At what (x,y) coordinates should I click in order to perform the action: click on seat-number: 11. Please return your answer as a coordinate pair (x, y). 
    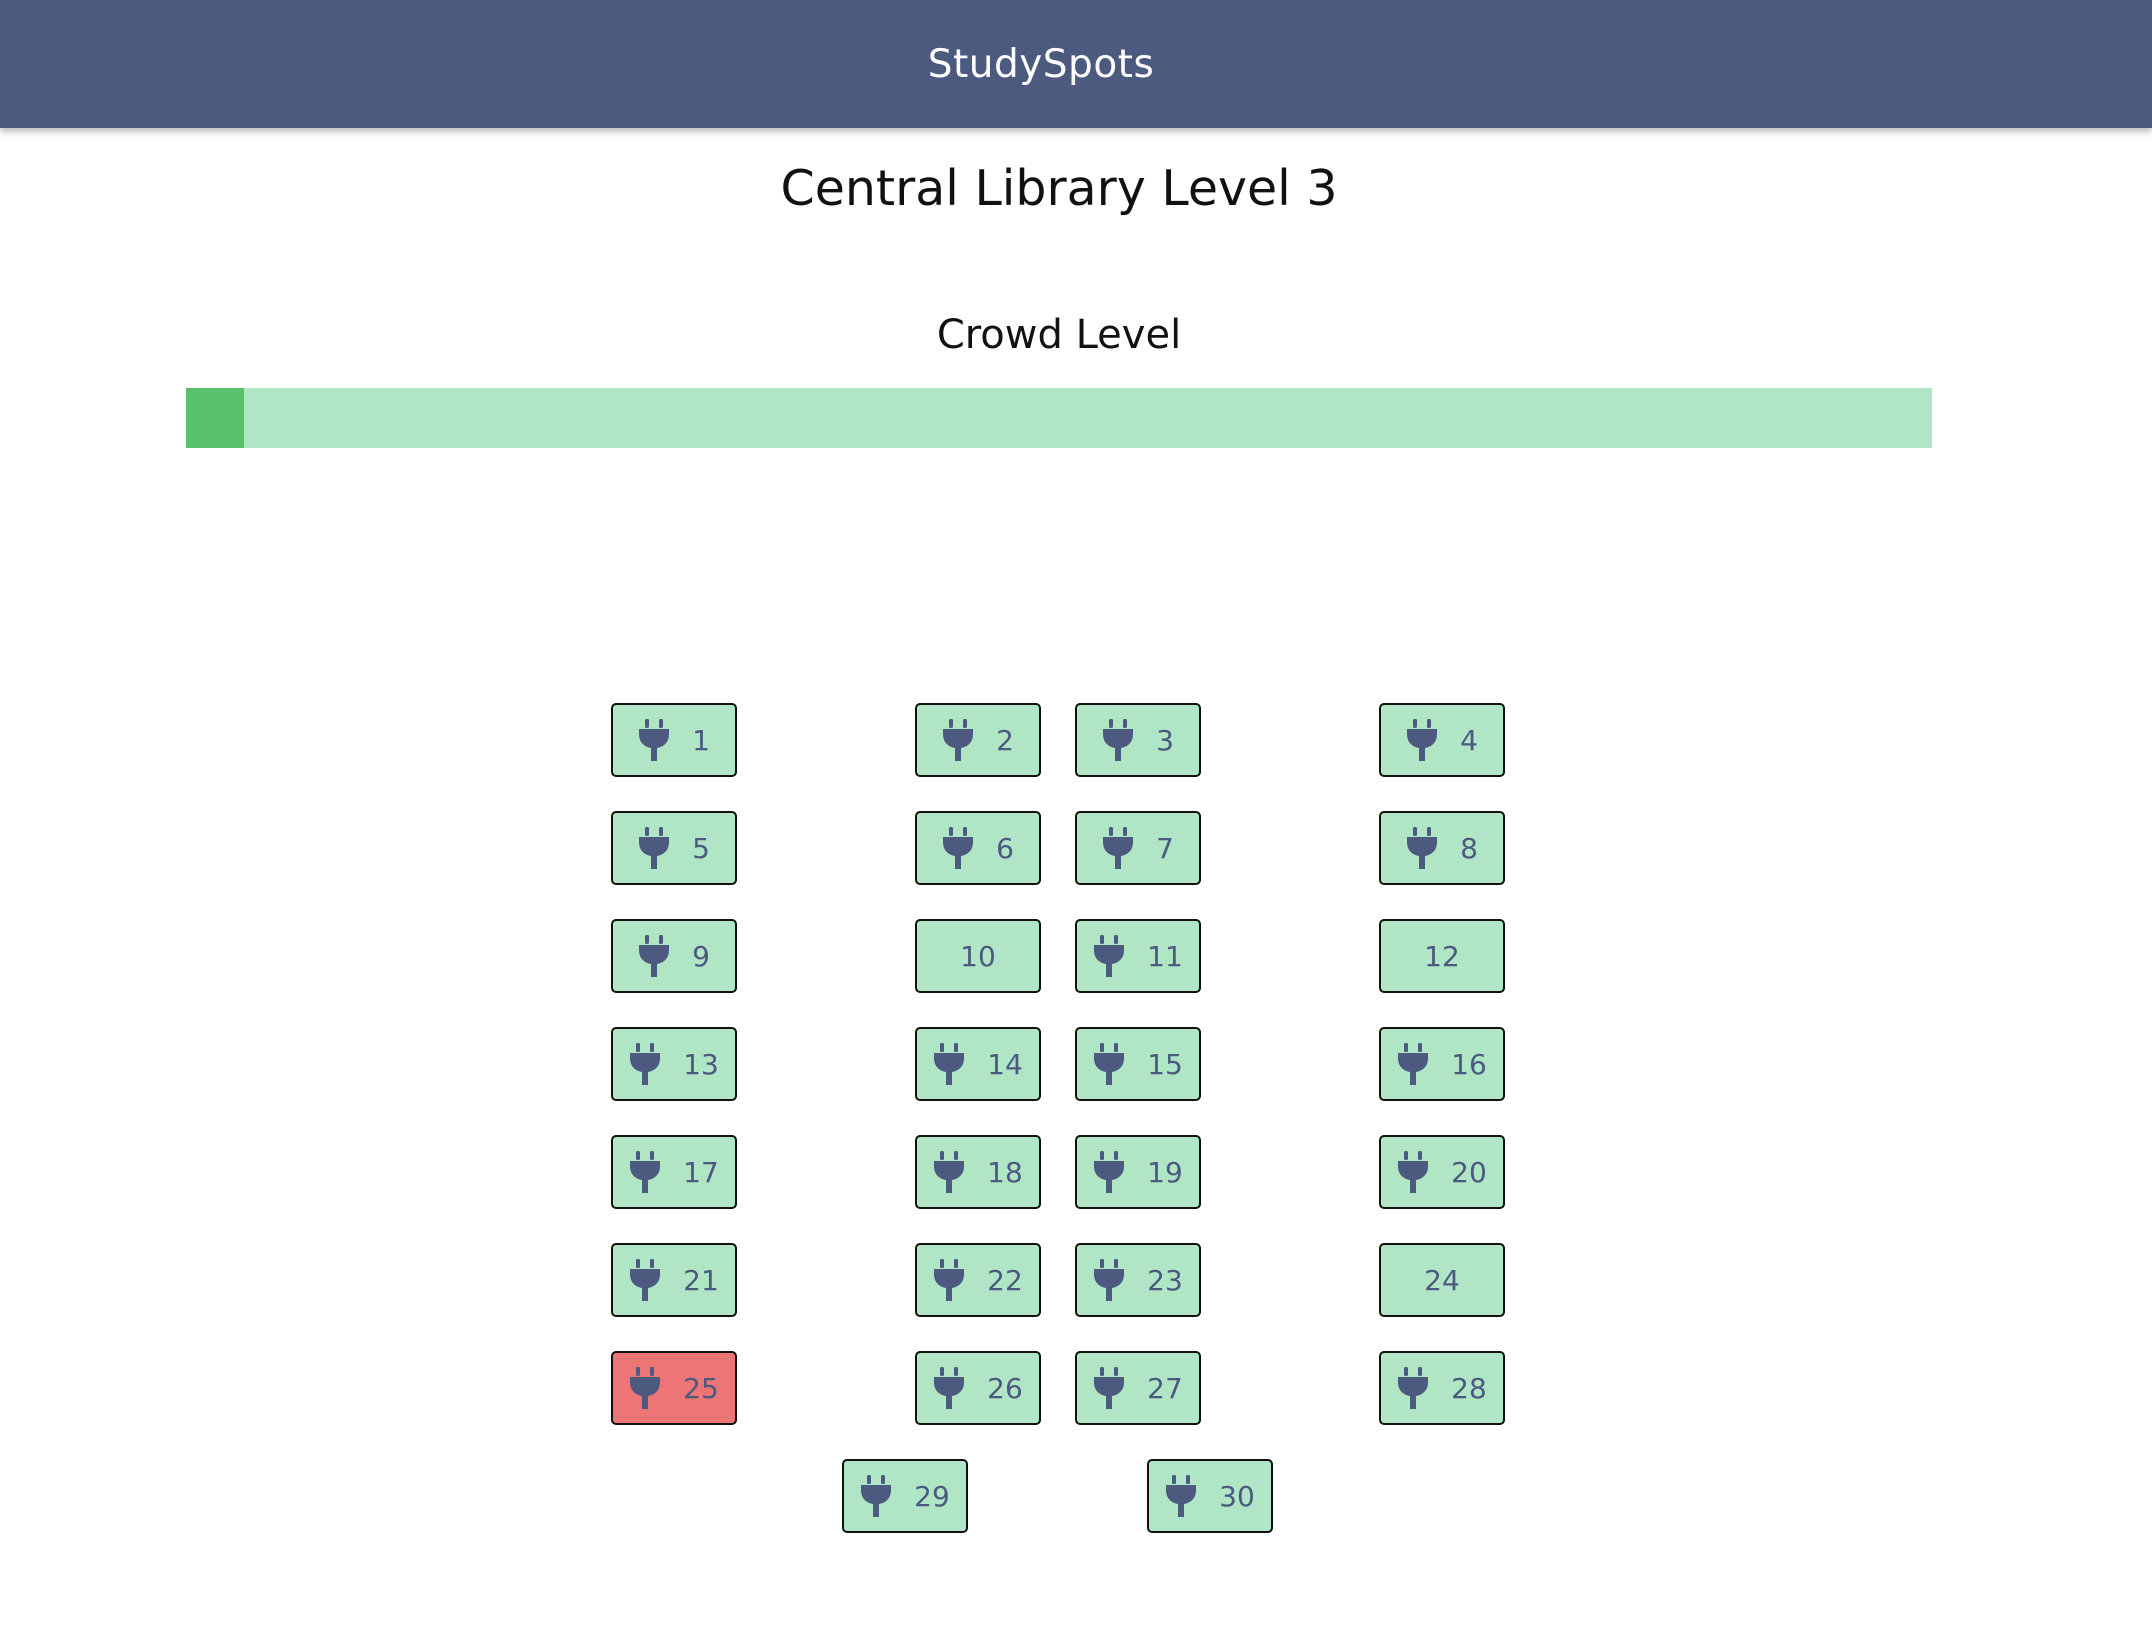
    Looking at the image, I should click on (1165, 956).